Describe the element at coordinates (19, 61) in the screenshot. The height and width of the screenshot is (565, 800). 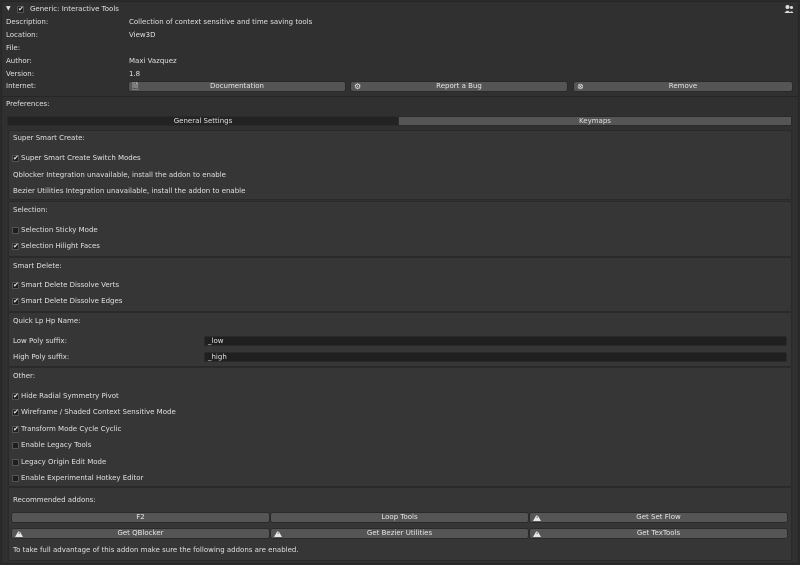
I see `author-label: Author:` at that location.